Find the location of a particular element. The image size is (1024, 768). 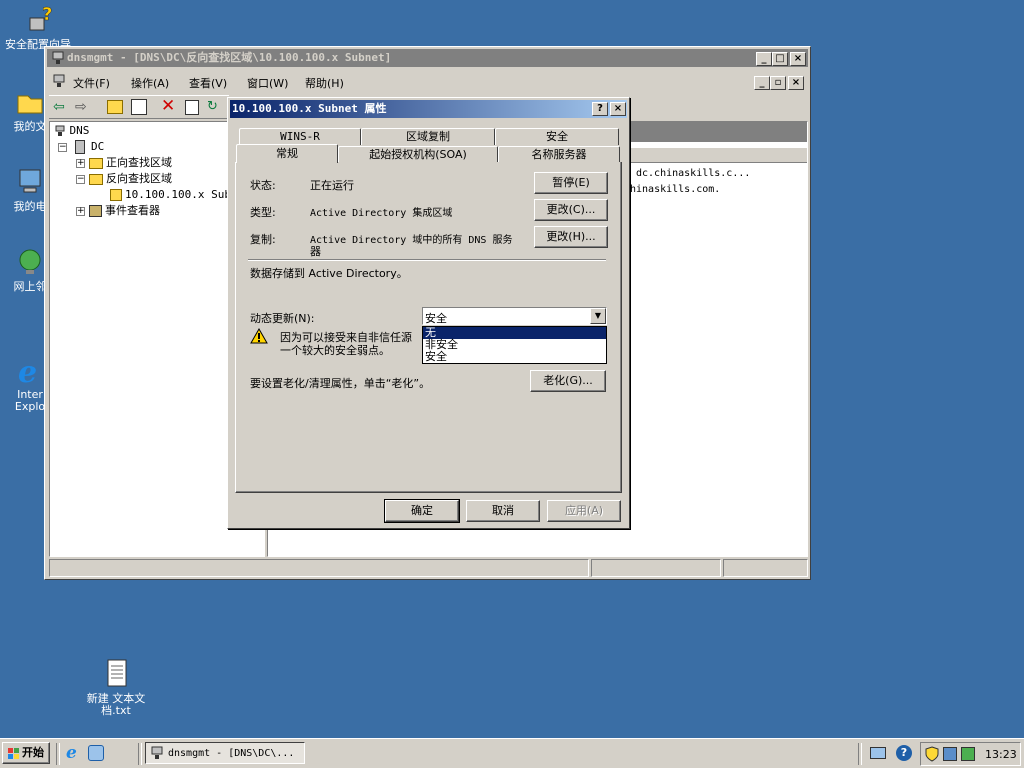

pause-button: 暂停(E) is located at coordinates (571, 183).